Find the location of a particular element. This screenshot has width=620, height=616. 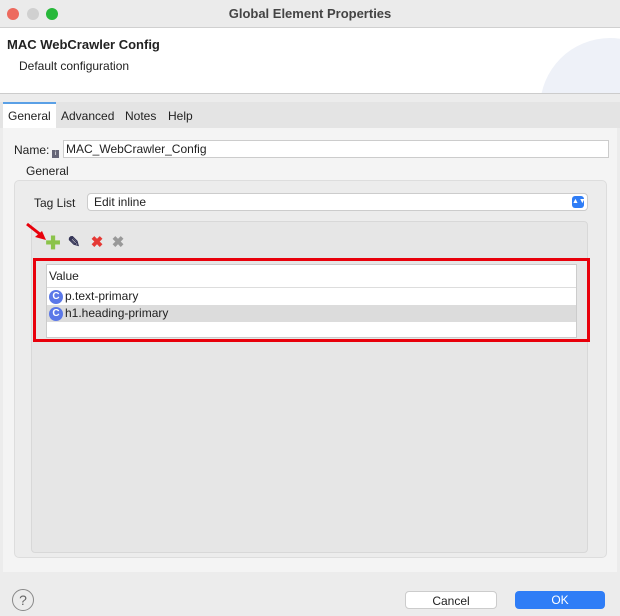

cancel-button: Cancel is located at coordinates (451, 600).